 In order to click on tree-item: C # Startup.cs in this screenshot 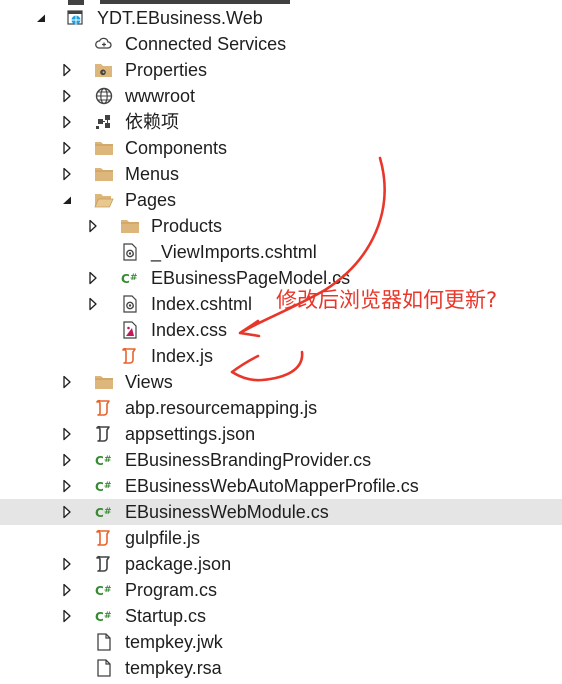, I will do `click(281, 616)`.